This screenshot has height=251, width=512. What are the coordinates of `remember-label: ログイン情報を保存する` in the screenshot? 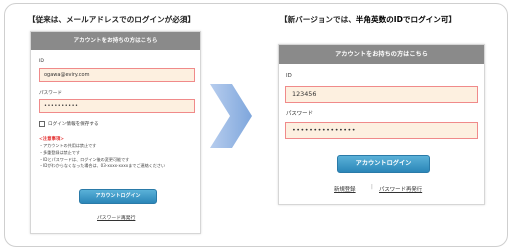 It's located at (73, 124).